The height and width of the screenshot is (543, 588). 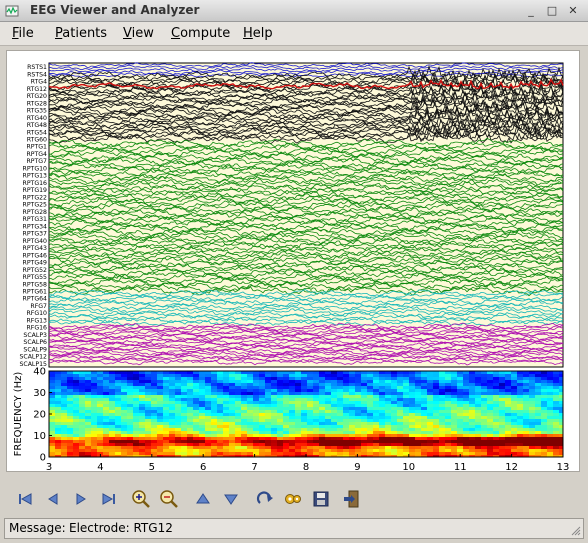 I want to click on channel-label: RTG40, so click(x=37, y=118).